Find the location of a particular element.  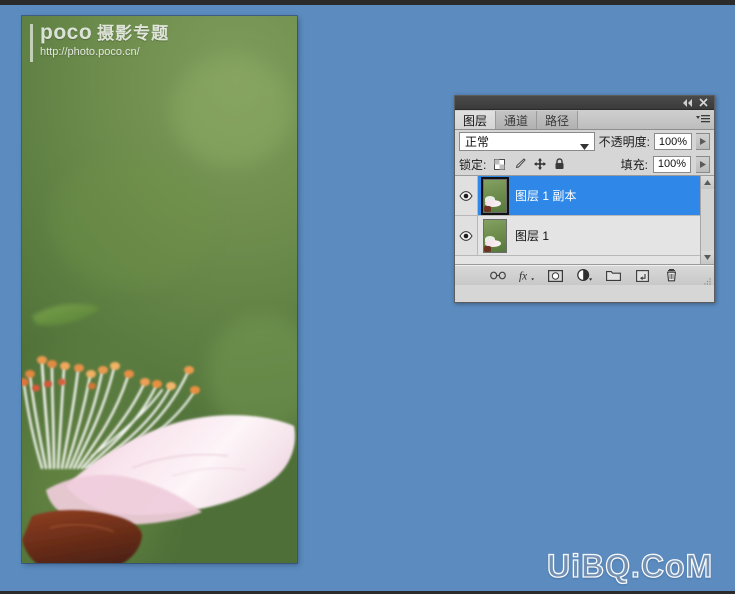

top-edge-strip is located at coordinates (367, 2).